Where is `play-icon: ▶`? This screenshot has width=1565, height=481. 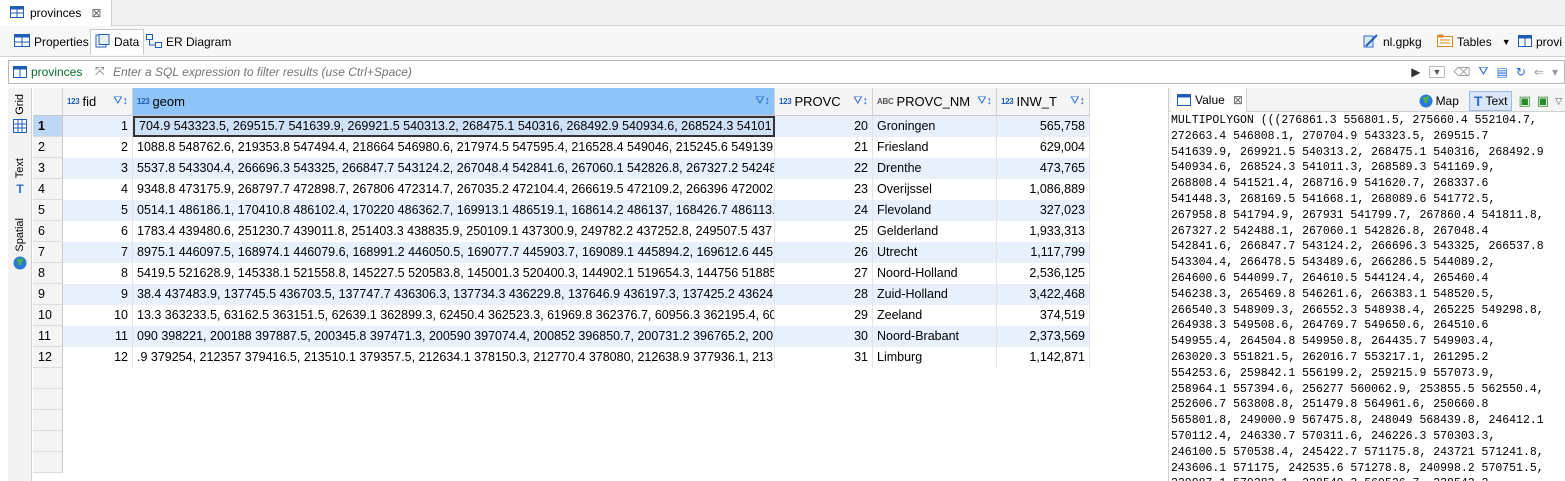
play-icon: ▶ is located at coordinates (1415, 72).